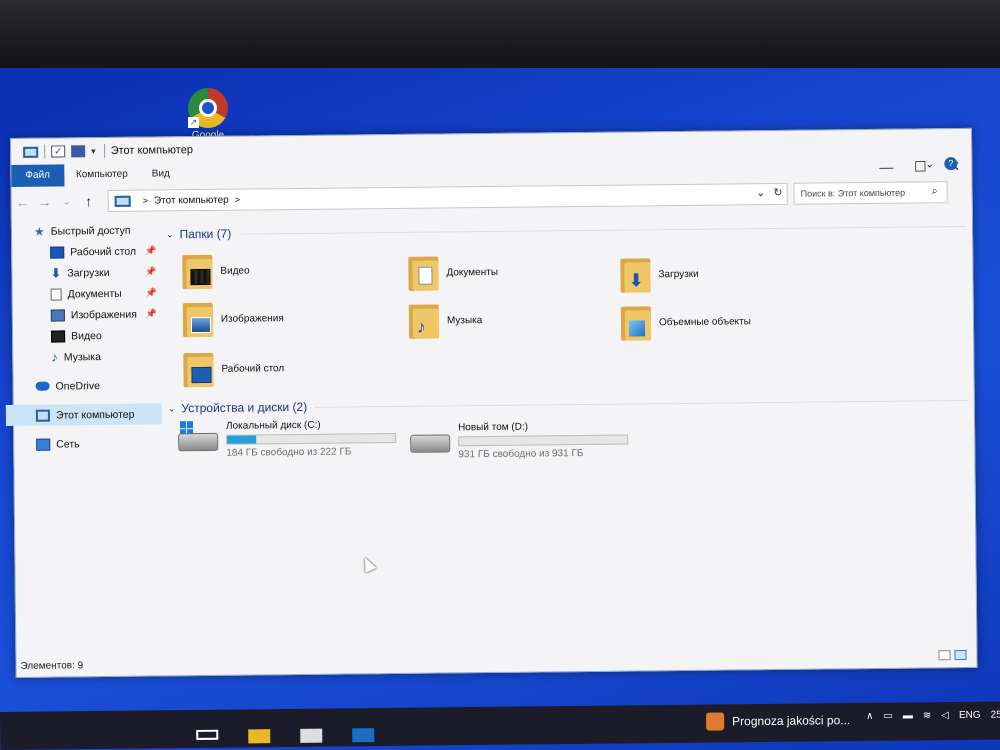 The width and height of the screenshot is (1000, 750). What do you see at coordinates (311, 735) in the screenshot?
I see `store-icon` at bounding box center [311, 735].